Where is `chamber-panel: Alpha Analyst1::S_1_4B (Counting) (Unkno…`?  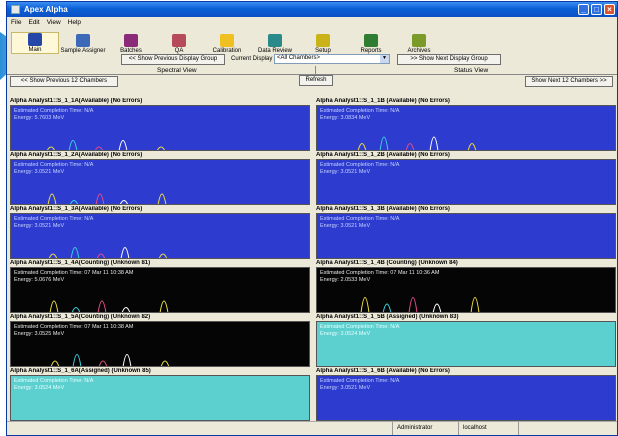
chamber-panel: Alpha Analyst1::S_1_4B (Counting) (Unkno… is located at coordinates (466, 286).